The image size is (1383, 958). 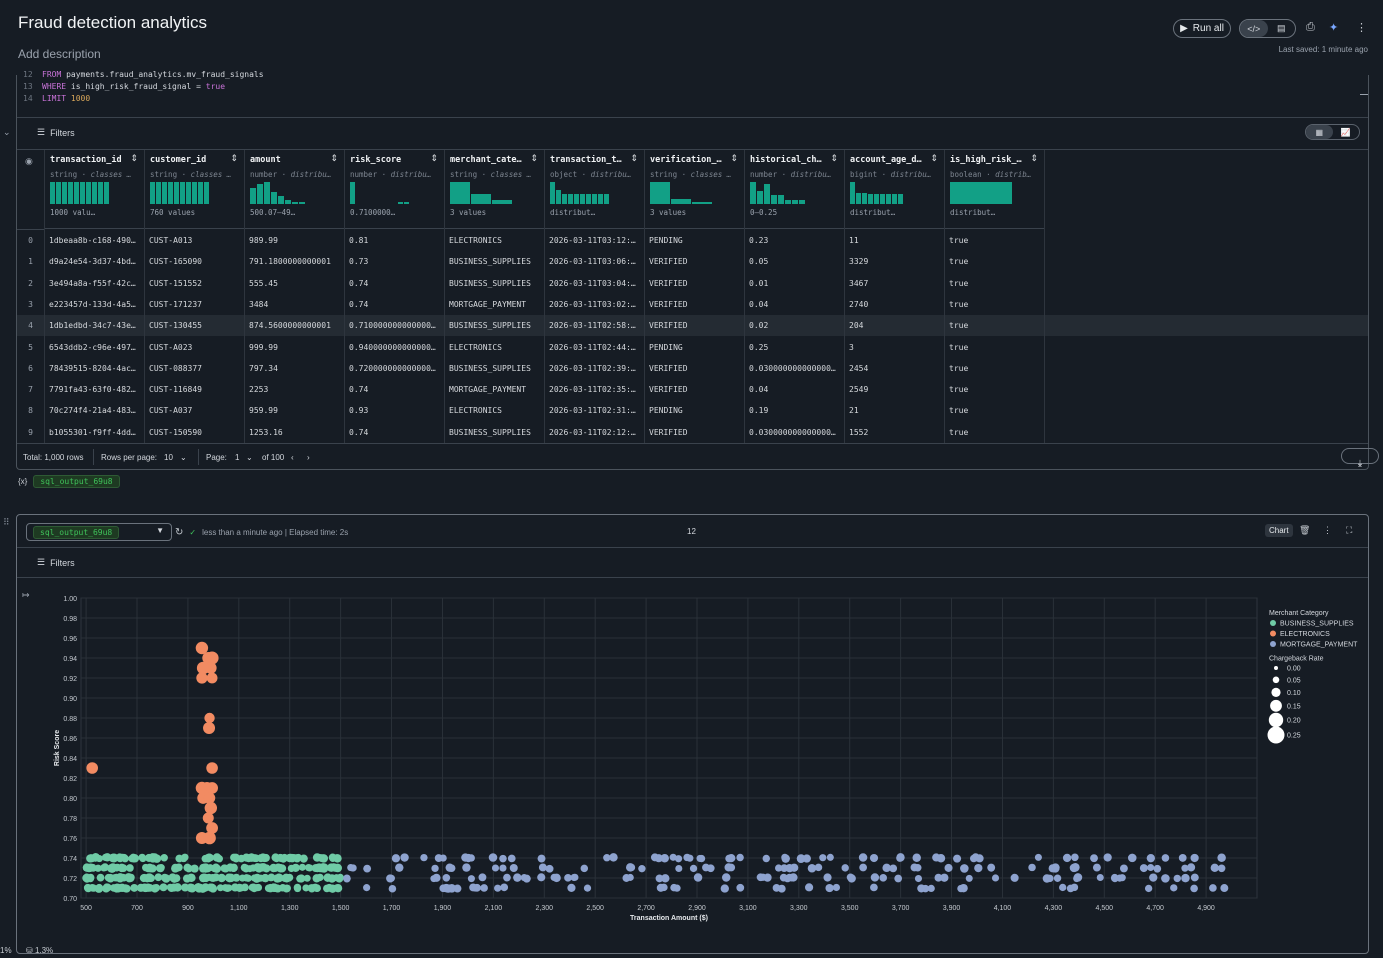 What do you see at coordinates (1304, 530) in the screenshot?
I see `delete-icon: 🗑` at bounding box center [1304, 530].